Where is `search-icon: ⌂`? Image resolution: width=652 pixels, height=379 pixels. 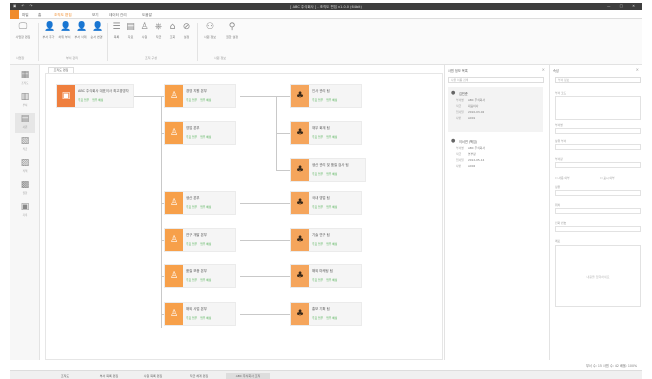
search-icon: ⌂ is located at coordinates (172, 27).